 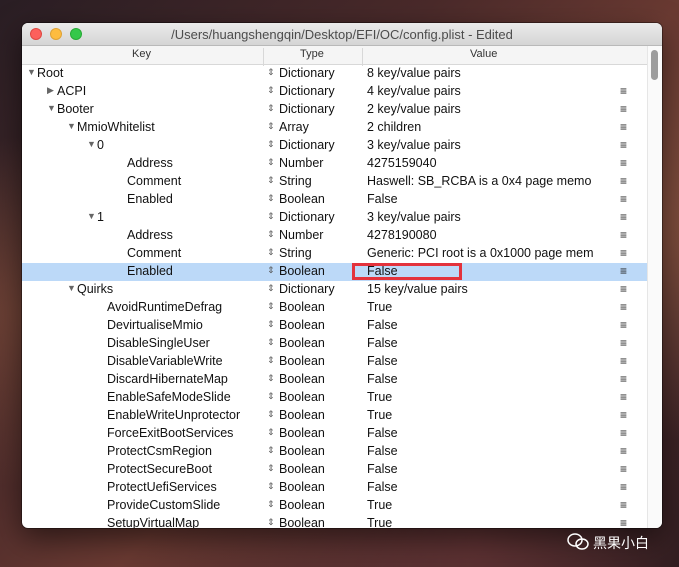 What do you see at coordinates (95, 289) in the screenshot?
I see `row-key: Quirks` at bounding box center [95, 289].